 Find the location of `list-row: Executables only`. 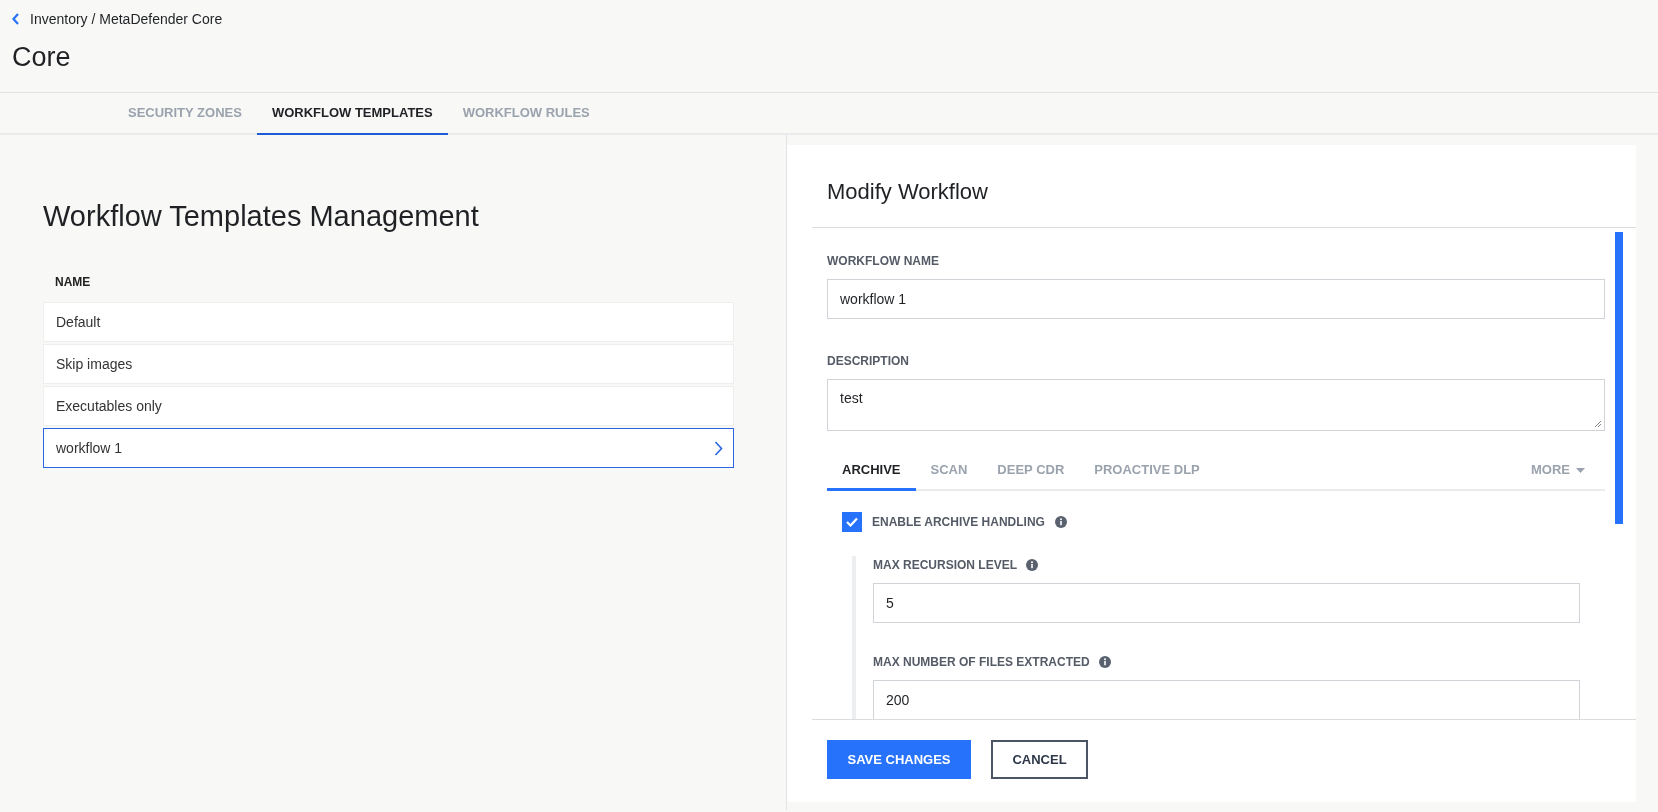

list-row: Executables only is located at coordinates (388, 406).